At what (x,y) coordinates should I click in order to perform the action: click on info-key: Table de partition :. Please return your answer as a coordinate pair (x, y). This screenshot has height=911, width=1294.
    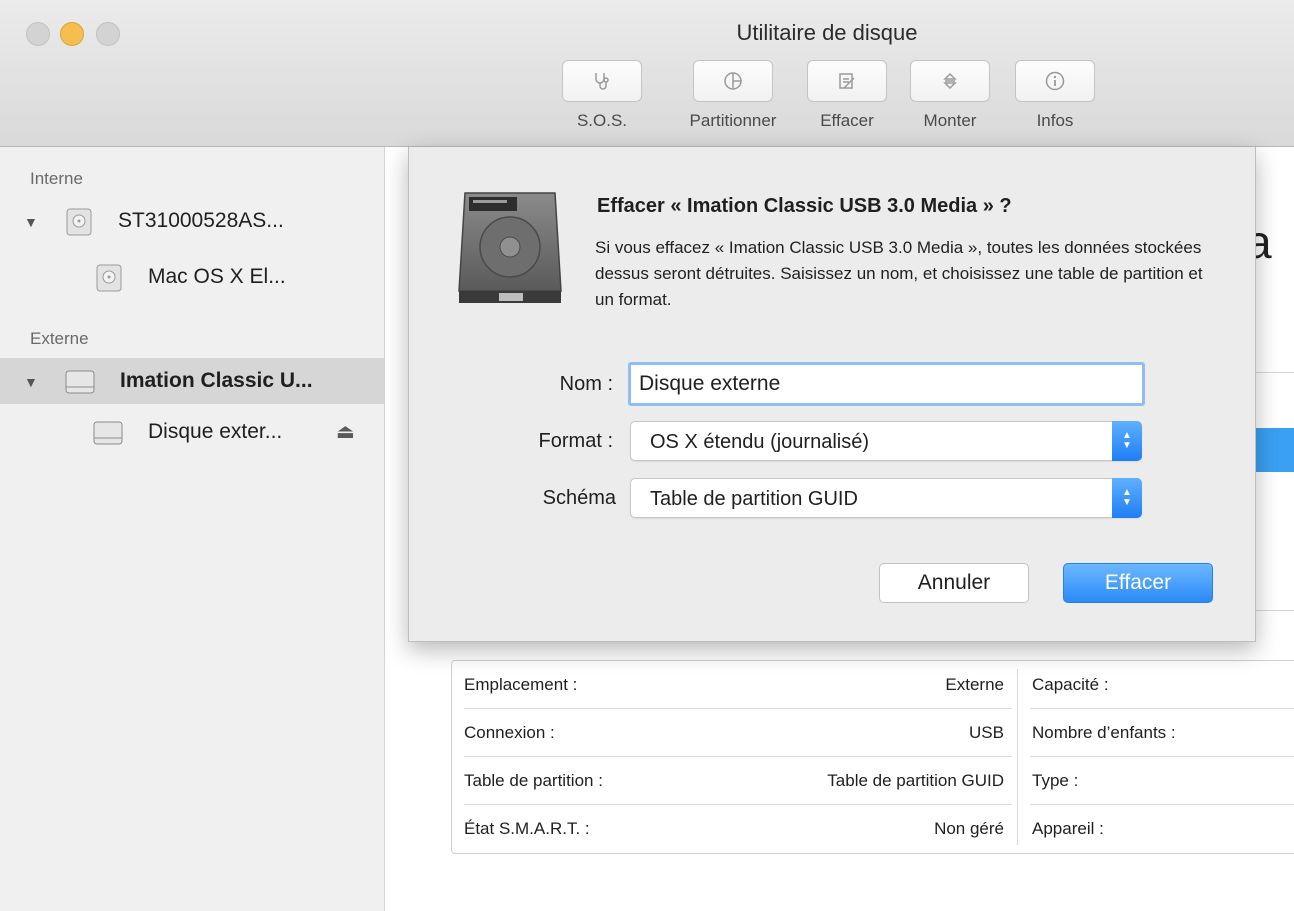
    Looking at the image, I should click on (533, 780).